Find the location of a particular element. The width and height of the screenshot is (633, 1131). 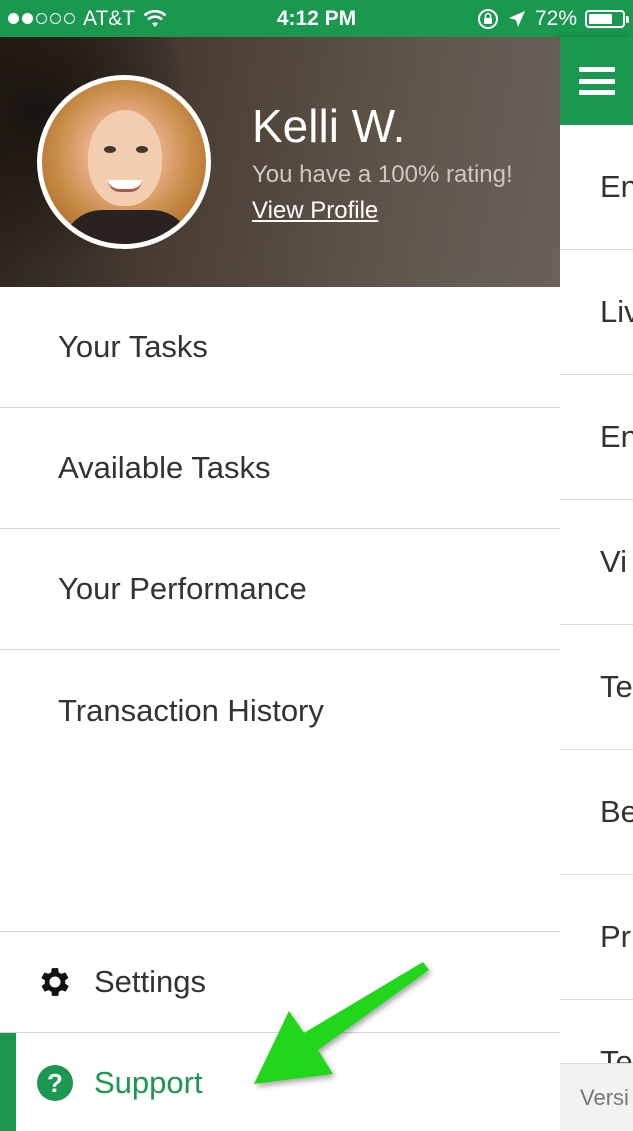

list-item: Te is located at coordinates (596, 687).